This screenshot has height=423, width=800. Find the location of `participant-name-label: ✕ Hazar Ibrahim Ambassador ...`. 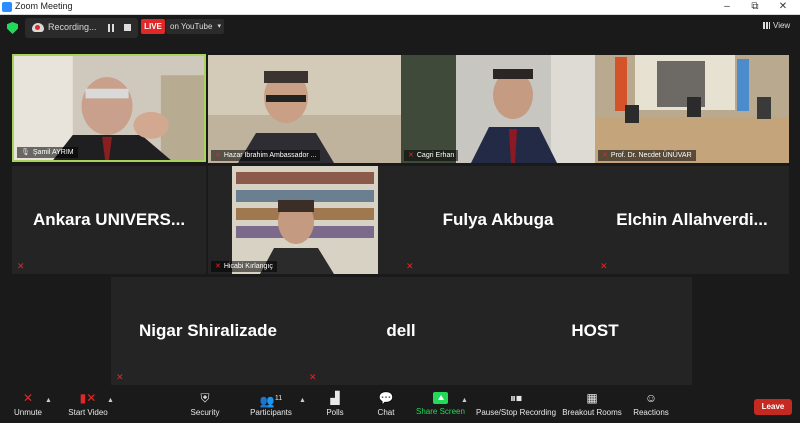

participant-name-label: ✕ Hazar Ibrahim Ambassador ... is located at coordinates (266, 155).